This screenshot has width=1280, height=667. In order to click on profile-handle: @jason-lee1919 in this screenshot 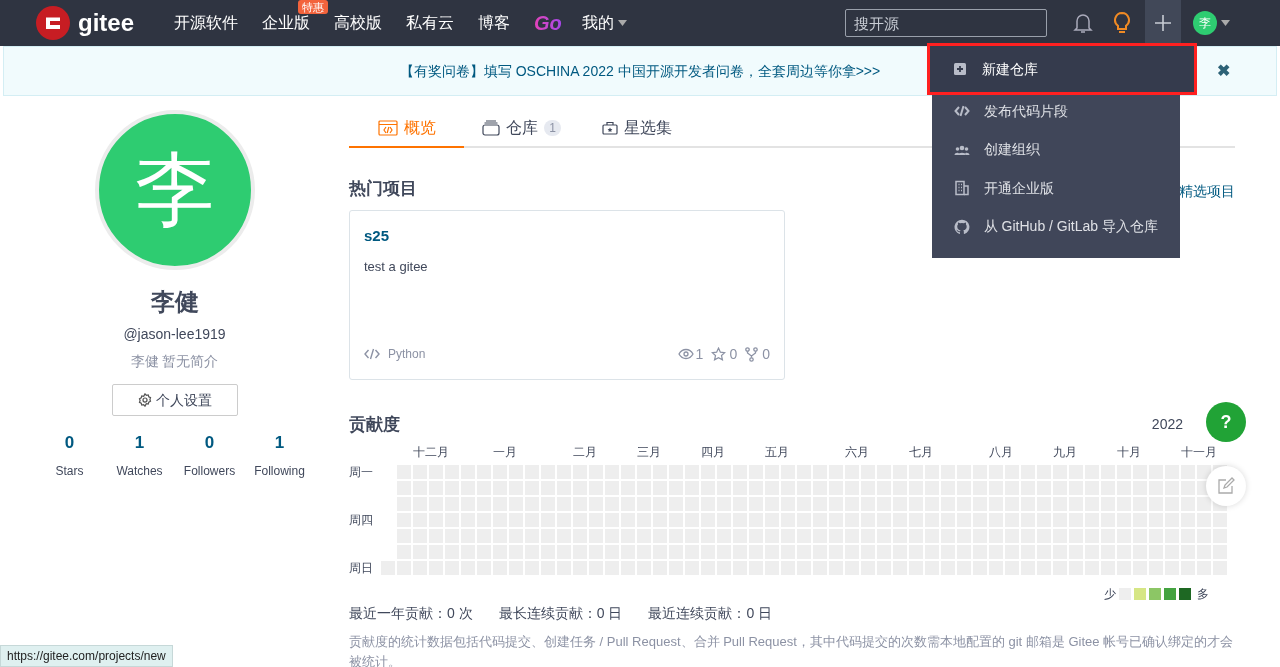, I will do `click(174, 334)`.